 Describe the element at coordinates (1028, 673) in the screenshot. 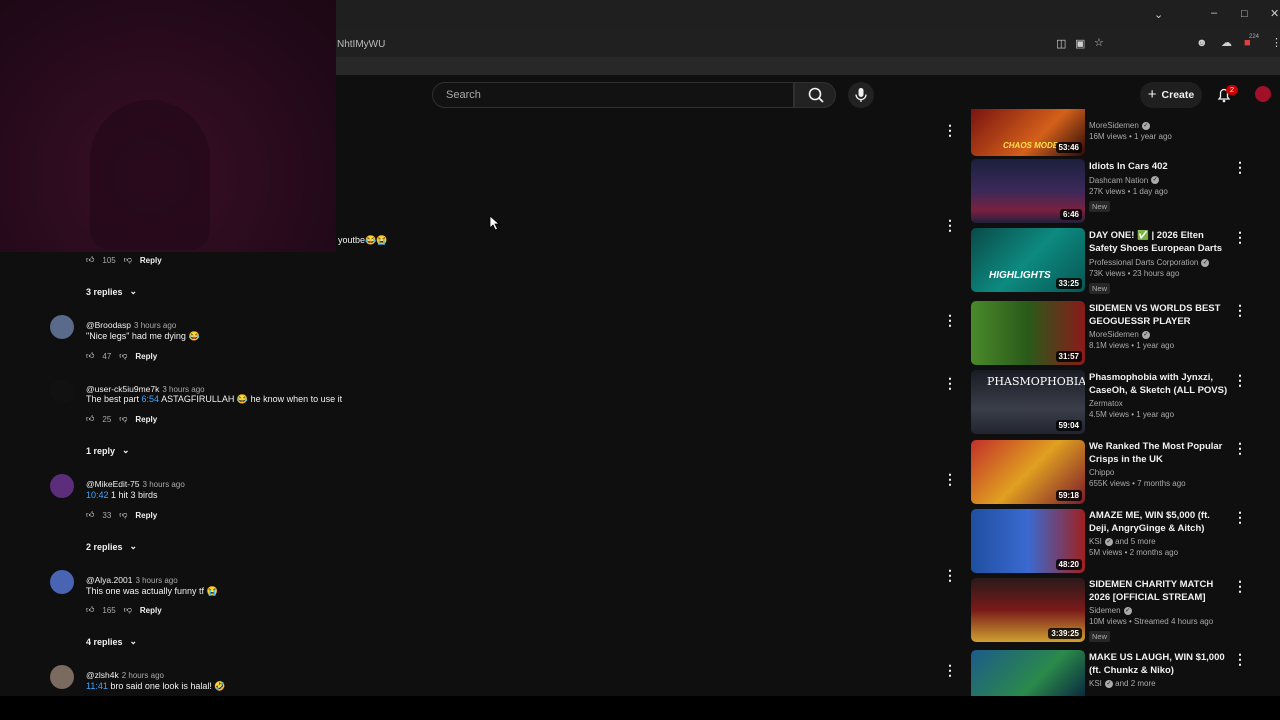

I see `video-thumbnail` at that location.